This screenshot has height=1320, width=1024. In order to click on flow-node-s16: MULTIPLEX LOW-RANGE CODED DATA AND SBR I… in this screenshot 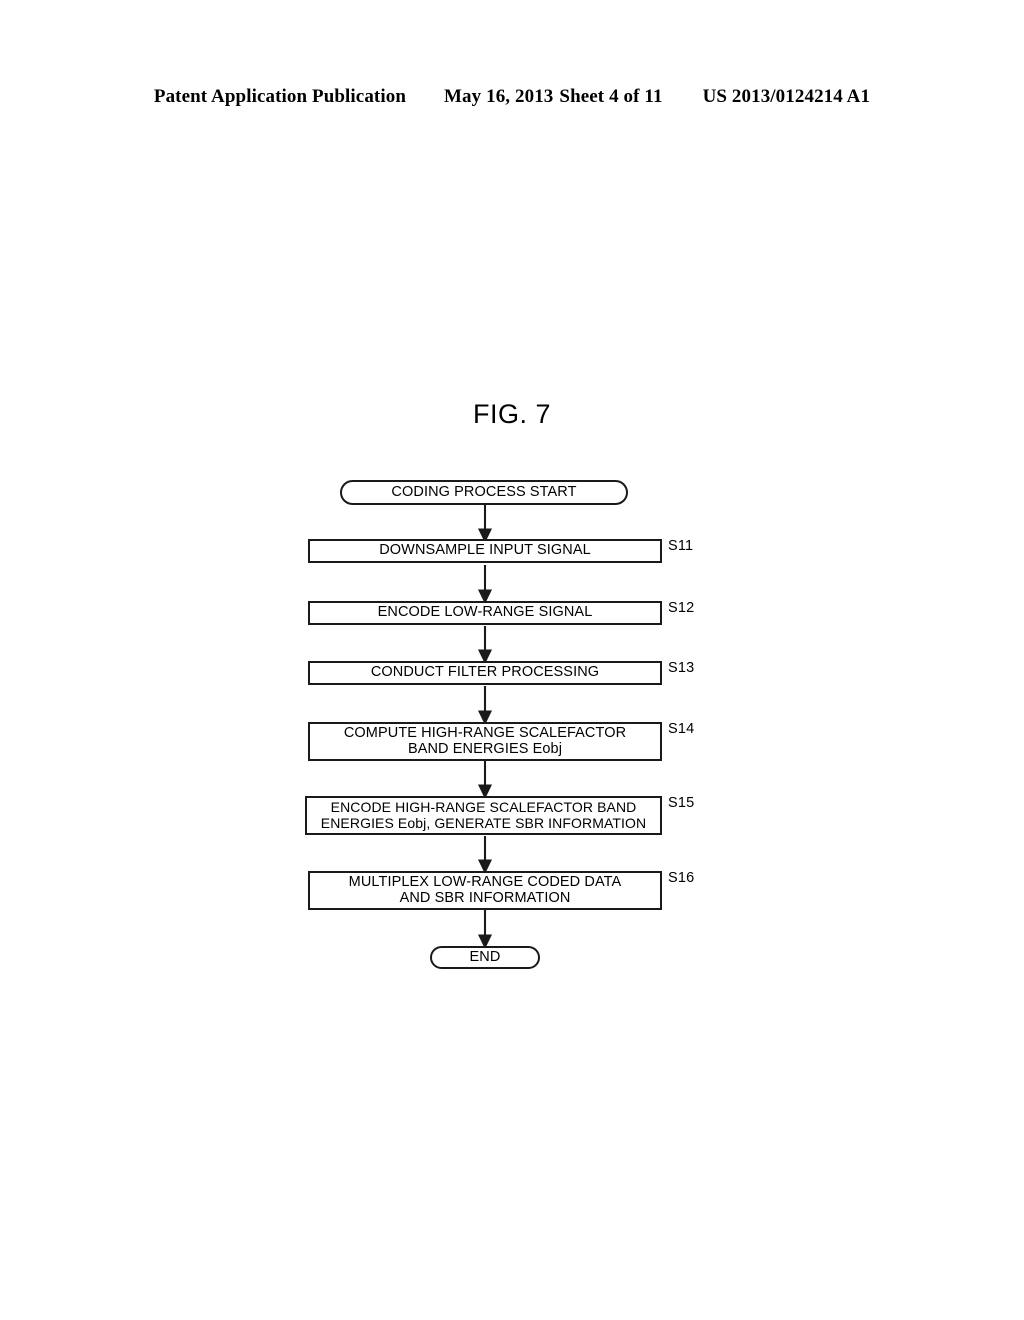, I will do `click(485, 890)`.